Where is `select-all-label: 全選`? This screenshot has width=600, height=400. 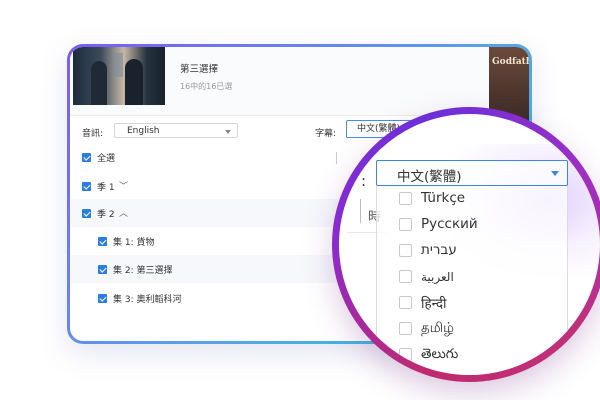 select-all-label: 全選 is located at coordinates (106, 159).